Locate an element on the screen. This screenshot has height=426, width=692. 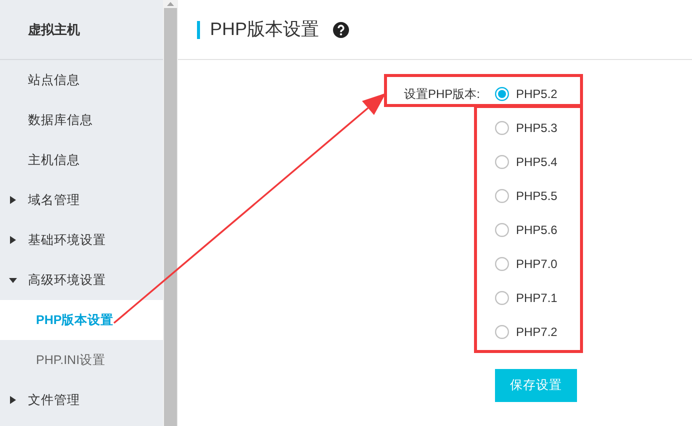
sidebar-item: PHP.INI设置 is located at coordinates (81, 360).